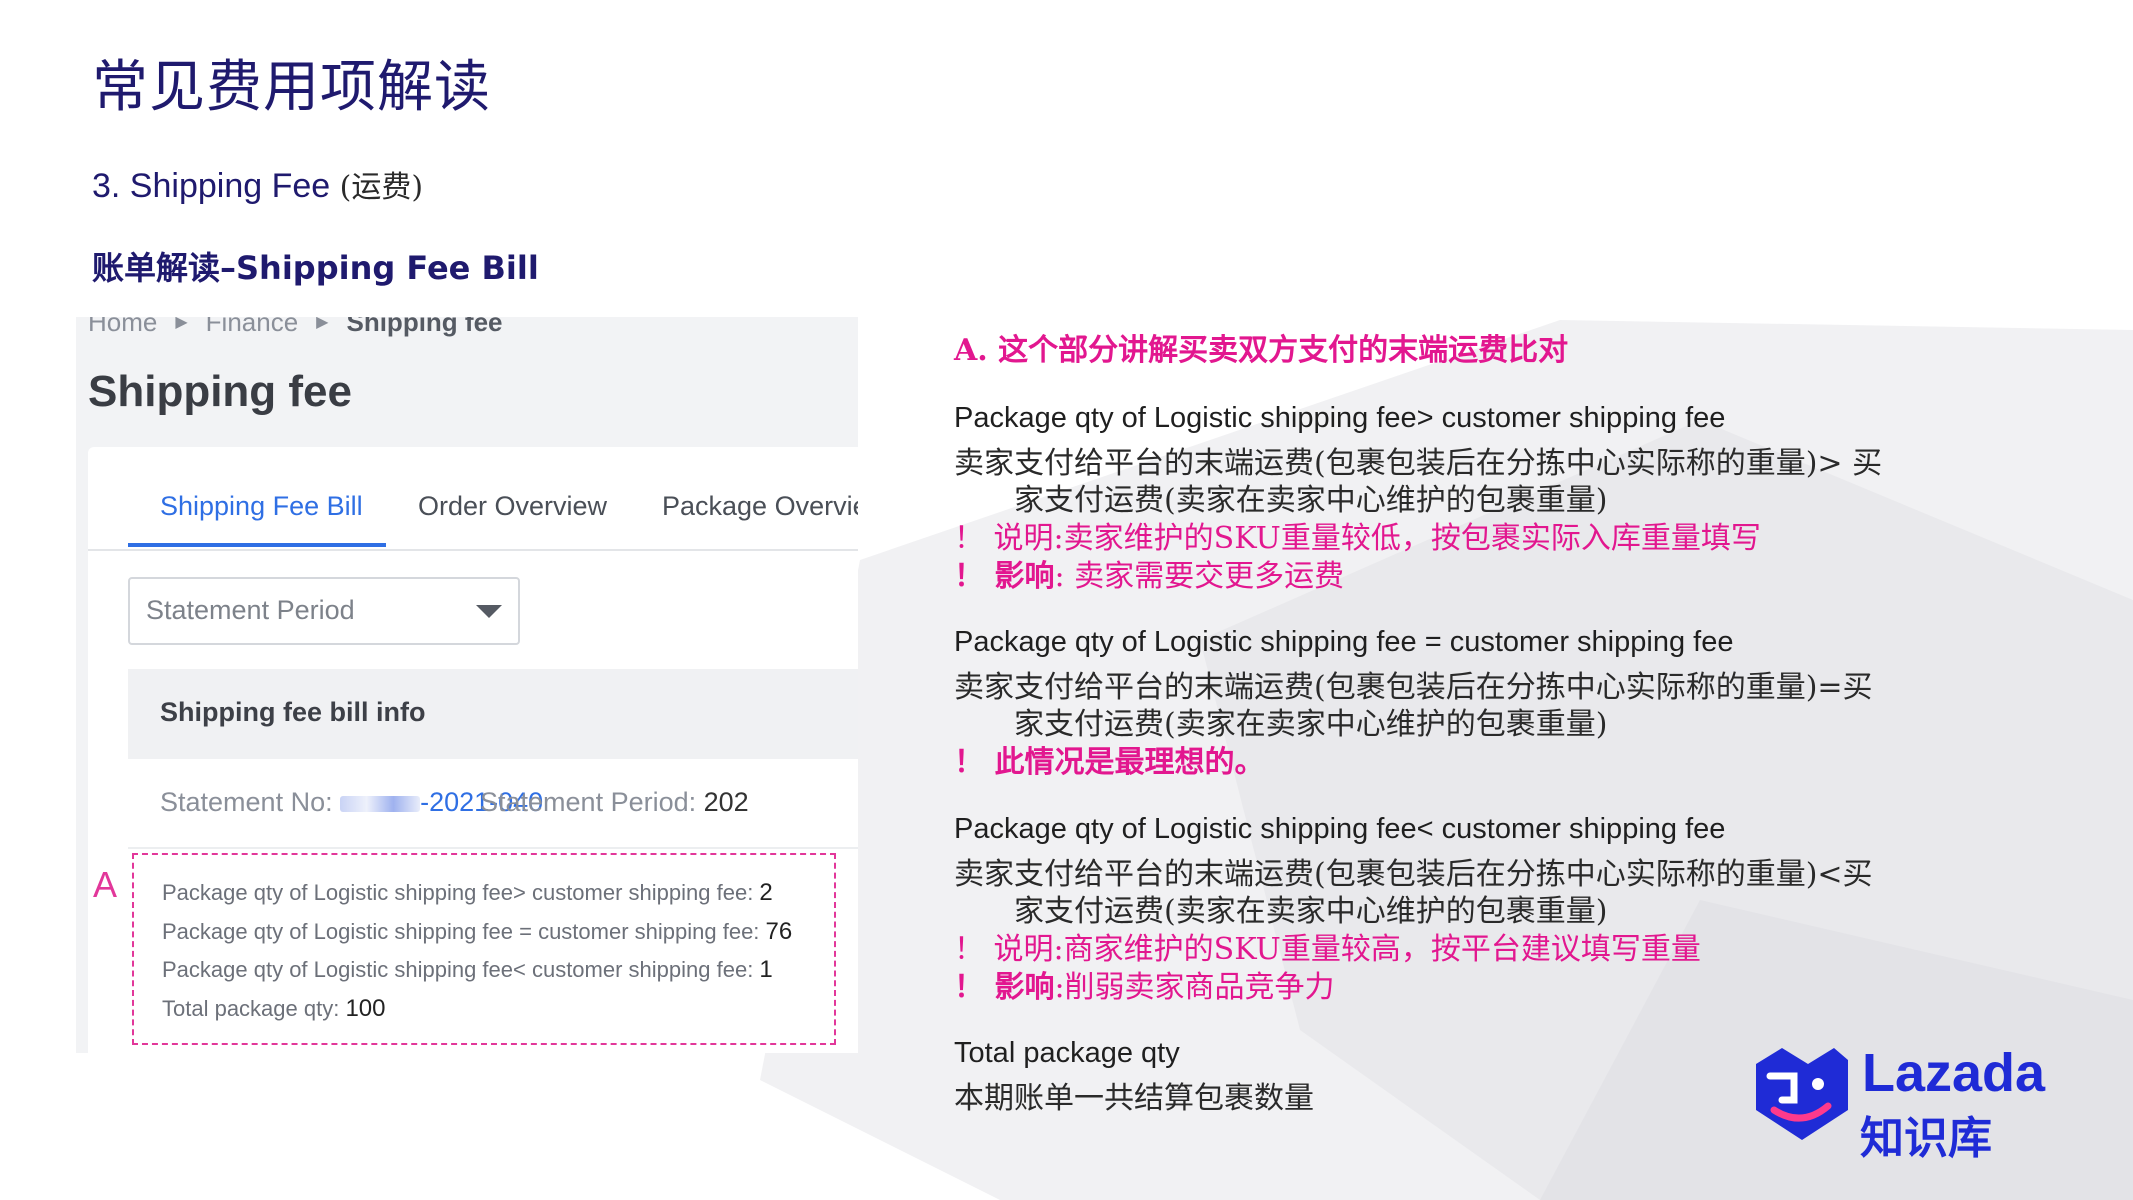 The image size is (2133, 1200). Describe the element at coordinates (365, 1008) in the screenshot. I see `box-line-value: 100` at that location.